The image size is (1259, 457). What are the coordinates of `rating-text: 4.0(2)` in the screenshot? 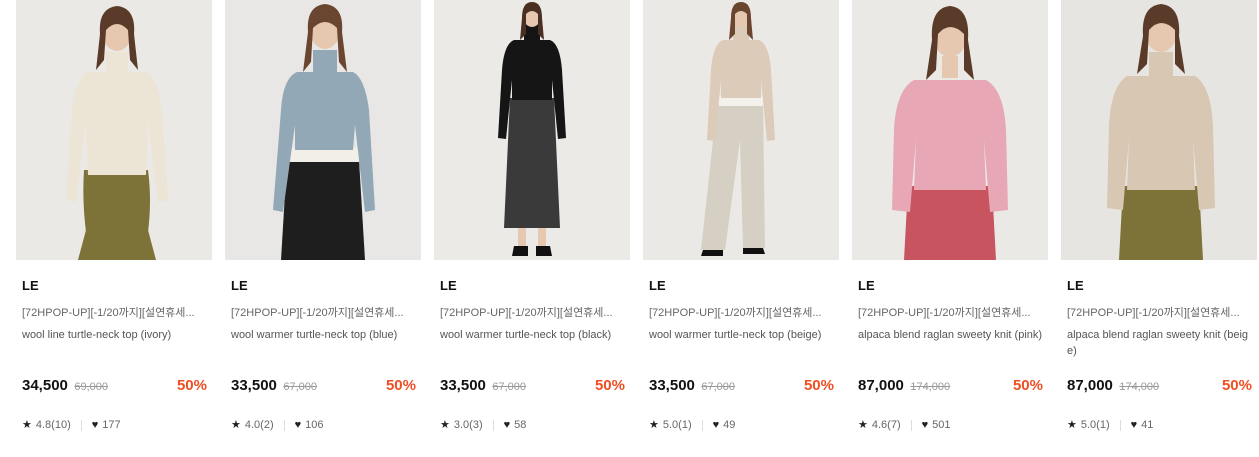 It's located at (259, 425).